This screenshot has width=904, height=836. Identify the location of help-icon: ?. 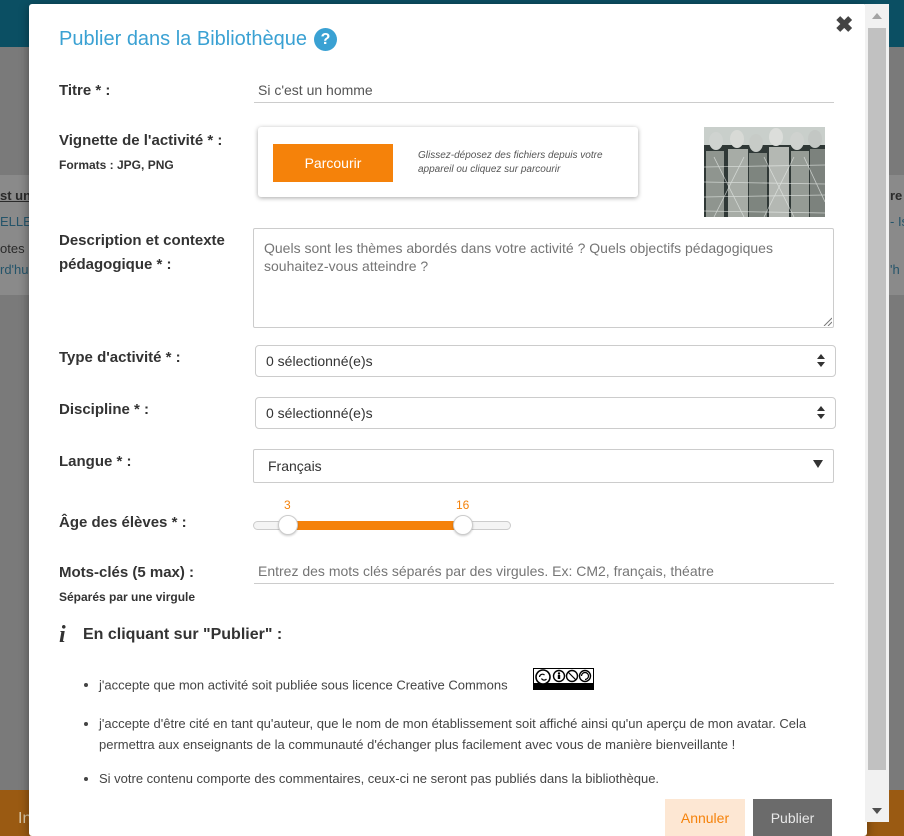
(325, 39).